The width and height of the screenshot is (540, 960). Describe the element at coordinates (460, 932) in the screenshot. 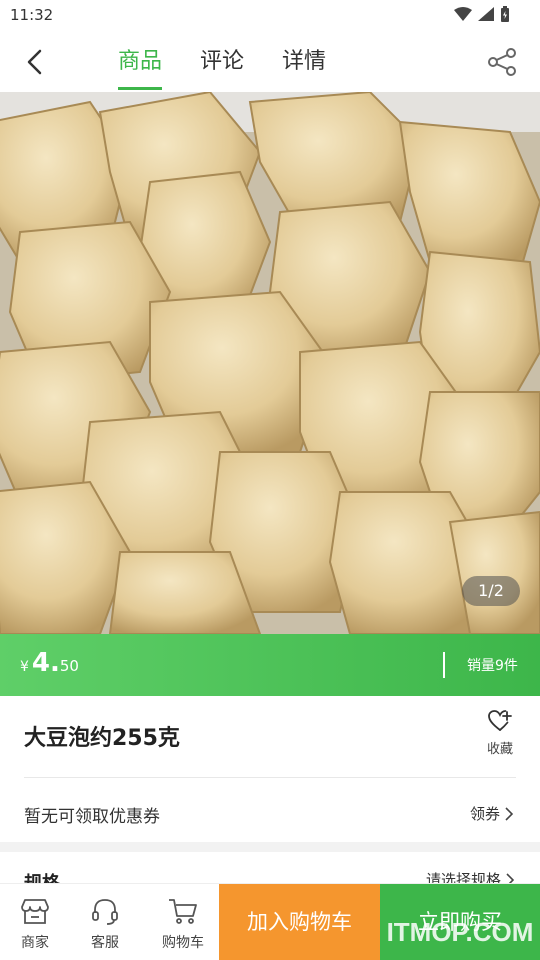

I see `watermark: ITMOP.COM` at that location.